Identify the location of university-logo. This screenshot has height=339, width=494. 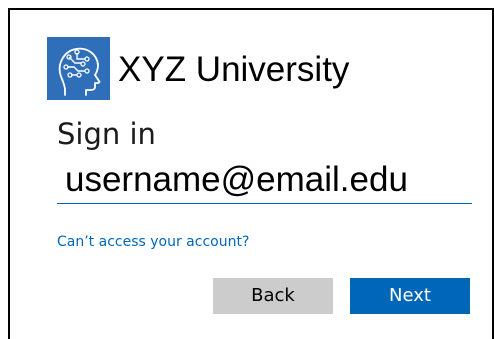
(78, 68).